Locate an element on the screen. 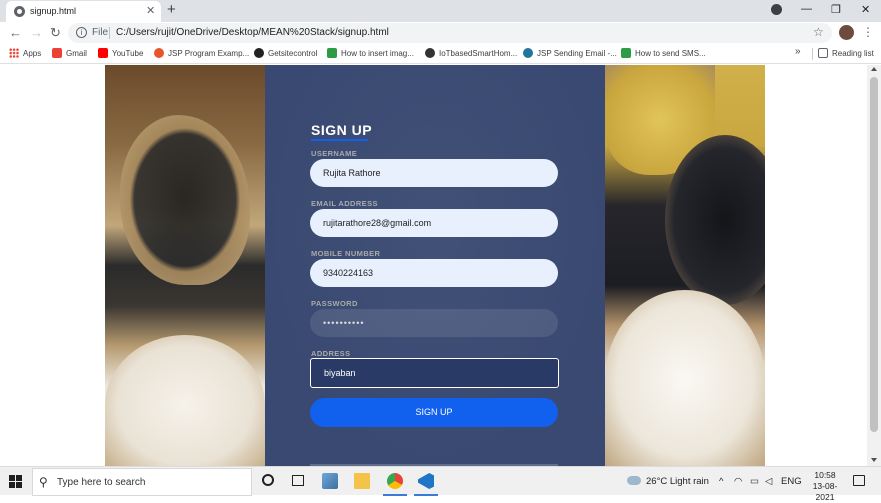  close-window-button: ✕ is located at coordinates (865, 9).